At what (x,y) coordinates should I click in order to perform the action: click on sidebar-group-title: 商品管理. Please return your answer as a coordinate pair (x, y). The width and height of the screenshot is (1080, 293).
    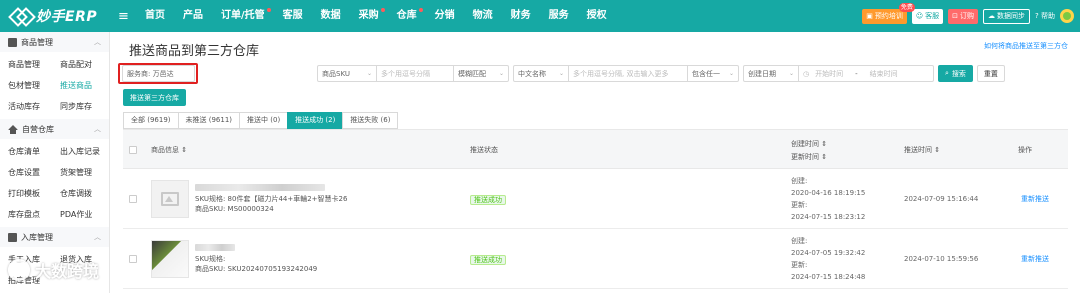
    Looking at the image, I should click on (37, 42).